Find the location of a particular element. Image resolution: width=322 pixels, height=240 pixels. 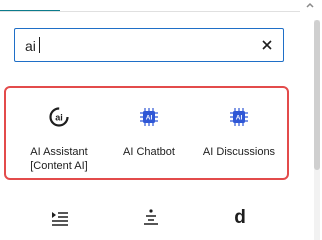

ai-assistant-icon: ai is located at coordinates (59, 117).